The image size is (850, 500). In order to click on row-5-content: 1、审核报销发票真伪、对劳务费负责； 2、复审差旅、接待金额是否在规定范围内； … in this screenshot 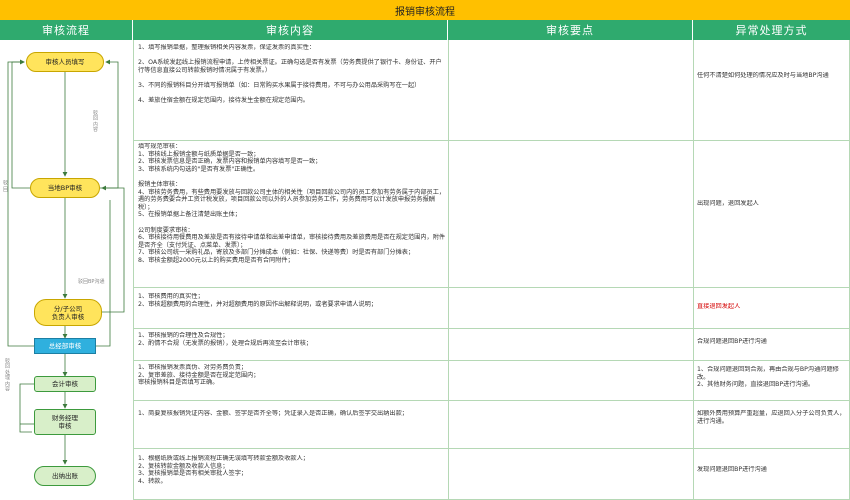, I will do `click(199, 375)`.